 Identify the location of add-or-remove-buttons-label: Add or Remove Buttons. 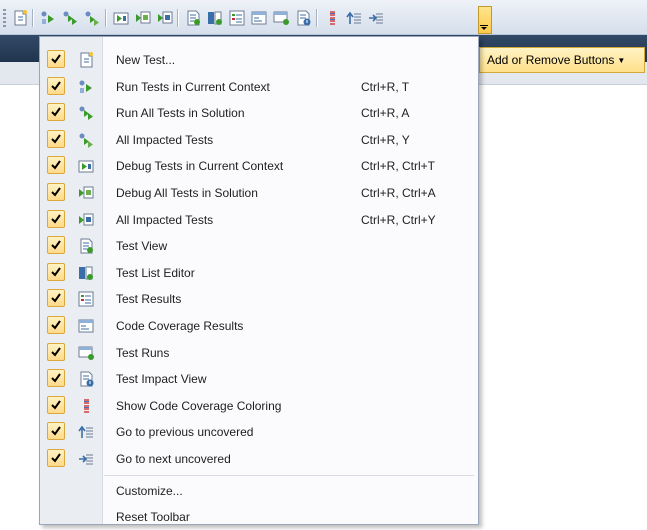
(551, 60).